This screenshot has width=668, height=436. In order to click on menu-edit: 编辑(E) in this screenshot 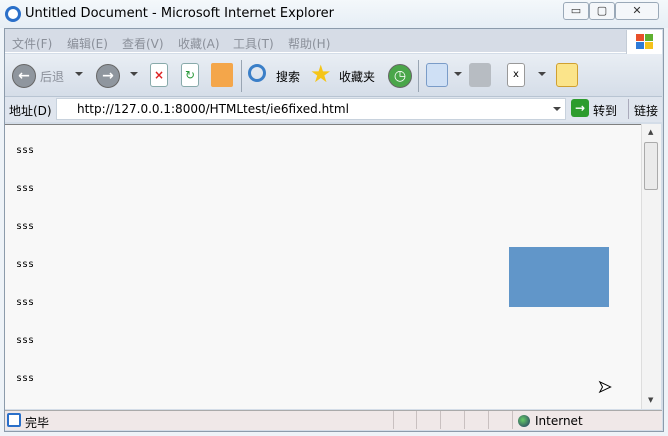, I will do `click(87, 43)`.